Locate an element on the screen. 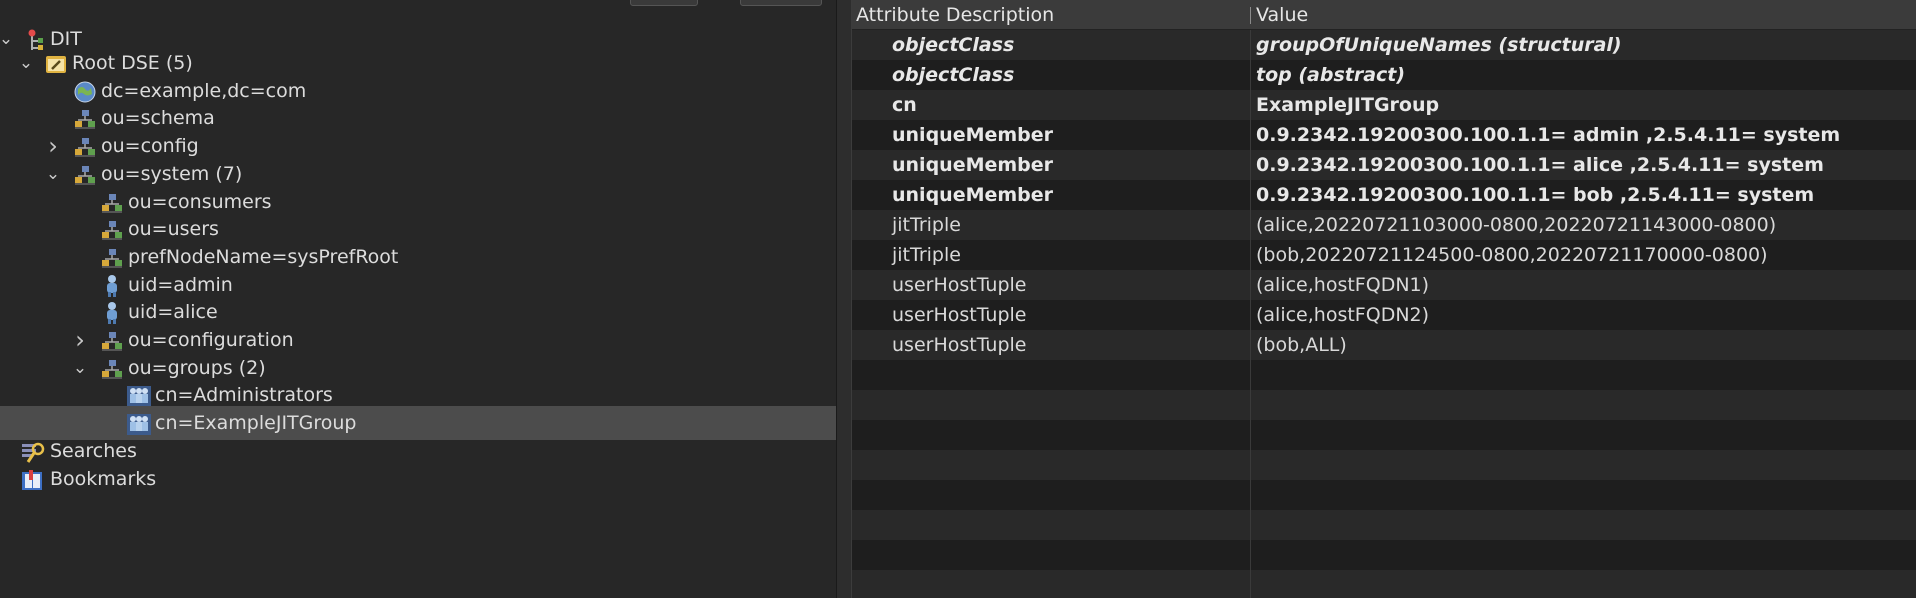 This screenshot has width=1916, height=598. tree-node-label: dc=example,dc=com is located at coordinates (204, 90).